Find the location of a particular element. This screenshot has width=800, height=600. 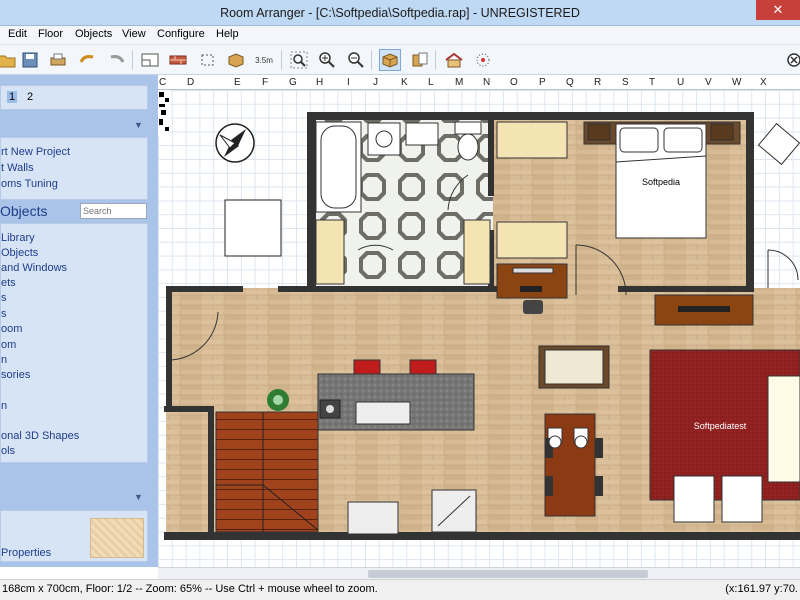

box-icon is located at coordinates (236, 60).